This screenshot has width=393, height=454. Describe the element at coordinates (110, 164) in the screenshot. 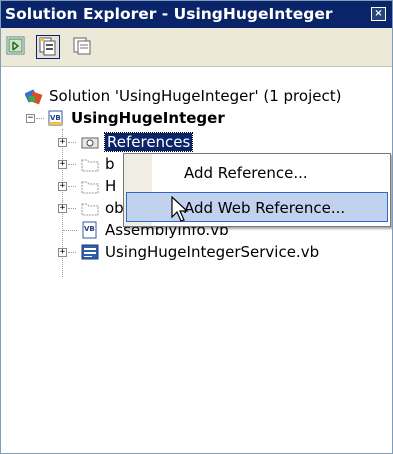

I see `tree-item-label: b` at that location.